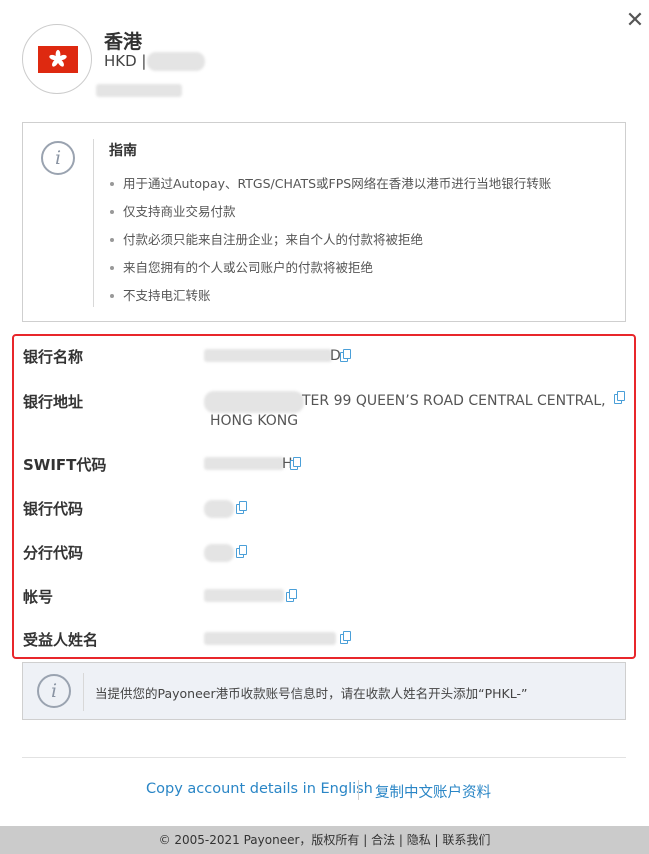 Image resolution: width=649 pixels, height=854 pixels. I want to click on account-number-label: 帐号, so click(38, 597).